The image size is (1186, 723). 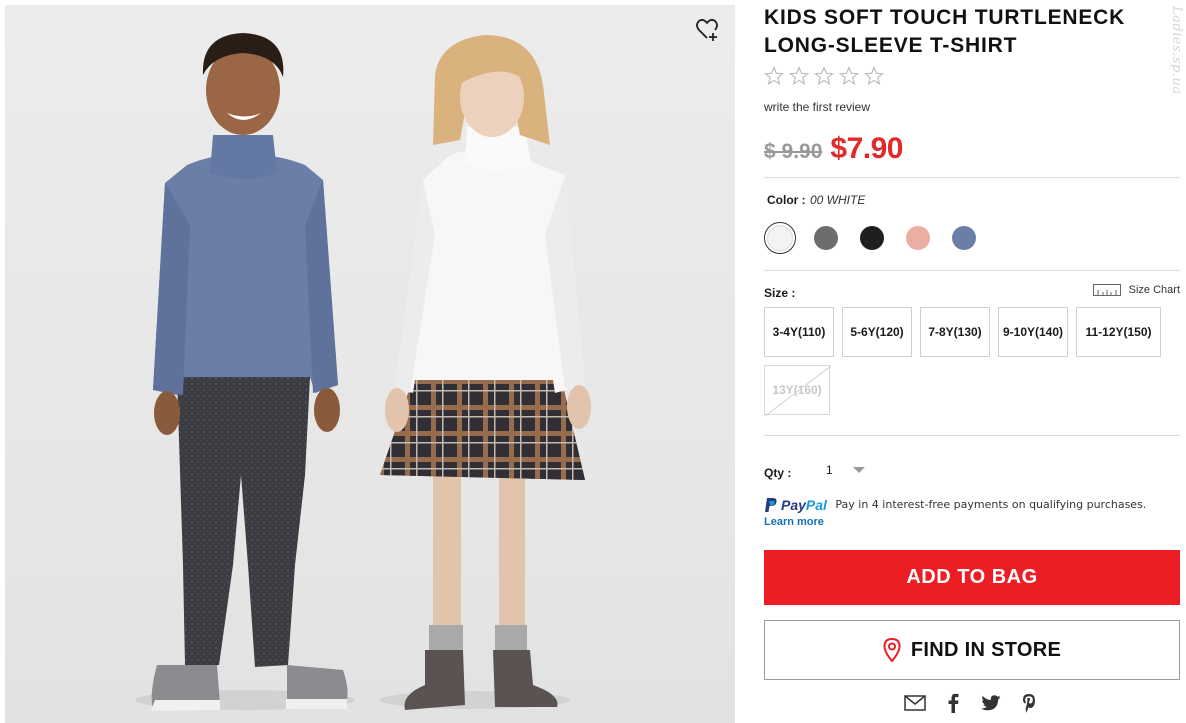 What do you see at coordinates (817, 107) in the screenshot?
I see `write-review-link: write the first review` at bounding box center [817, 107].